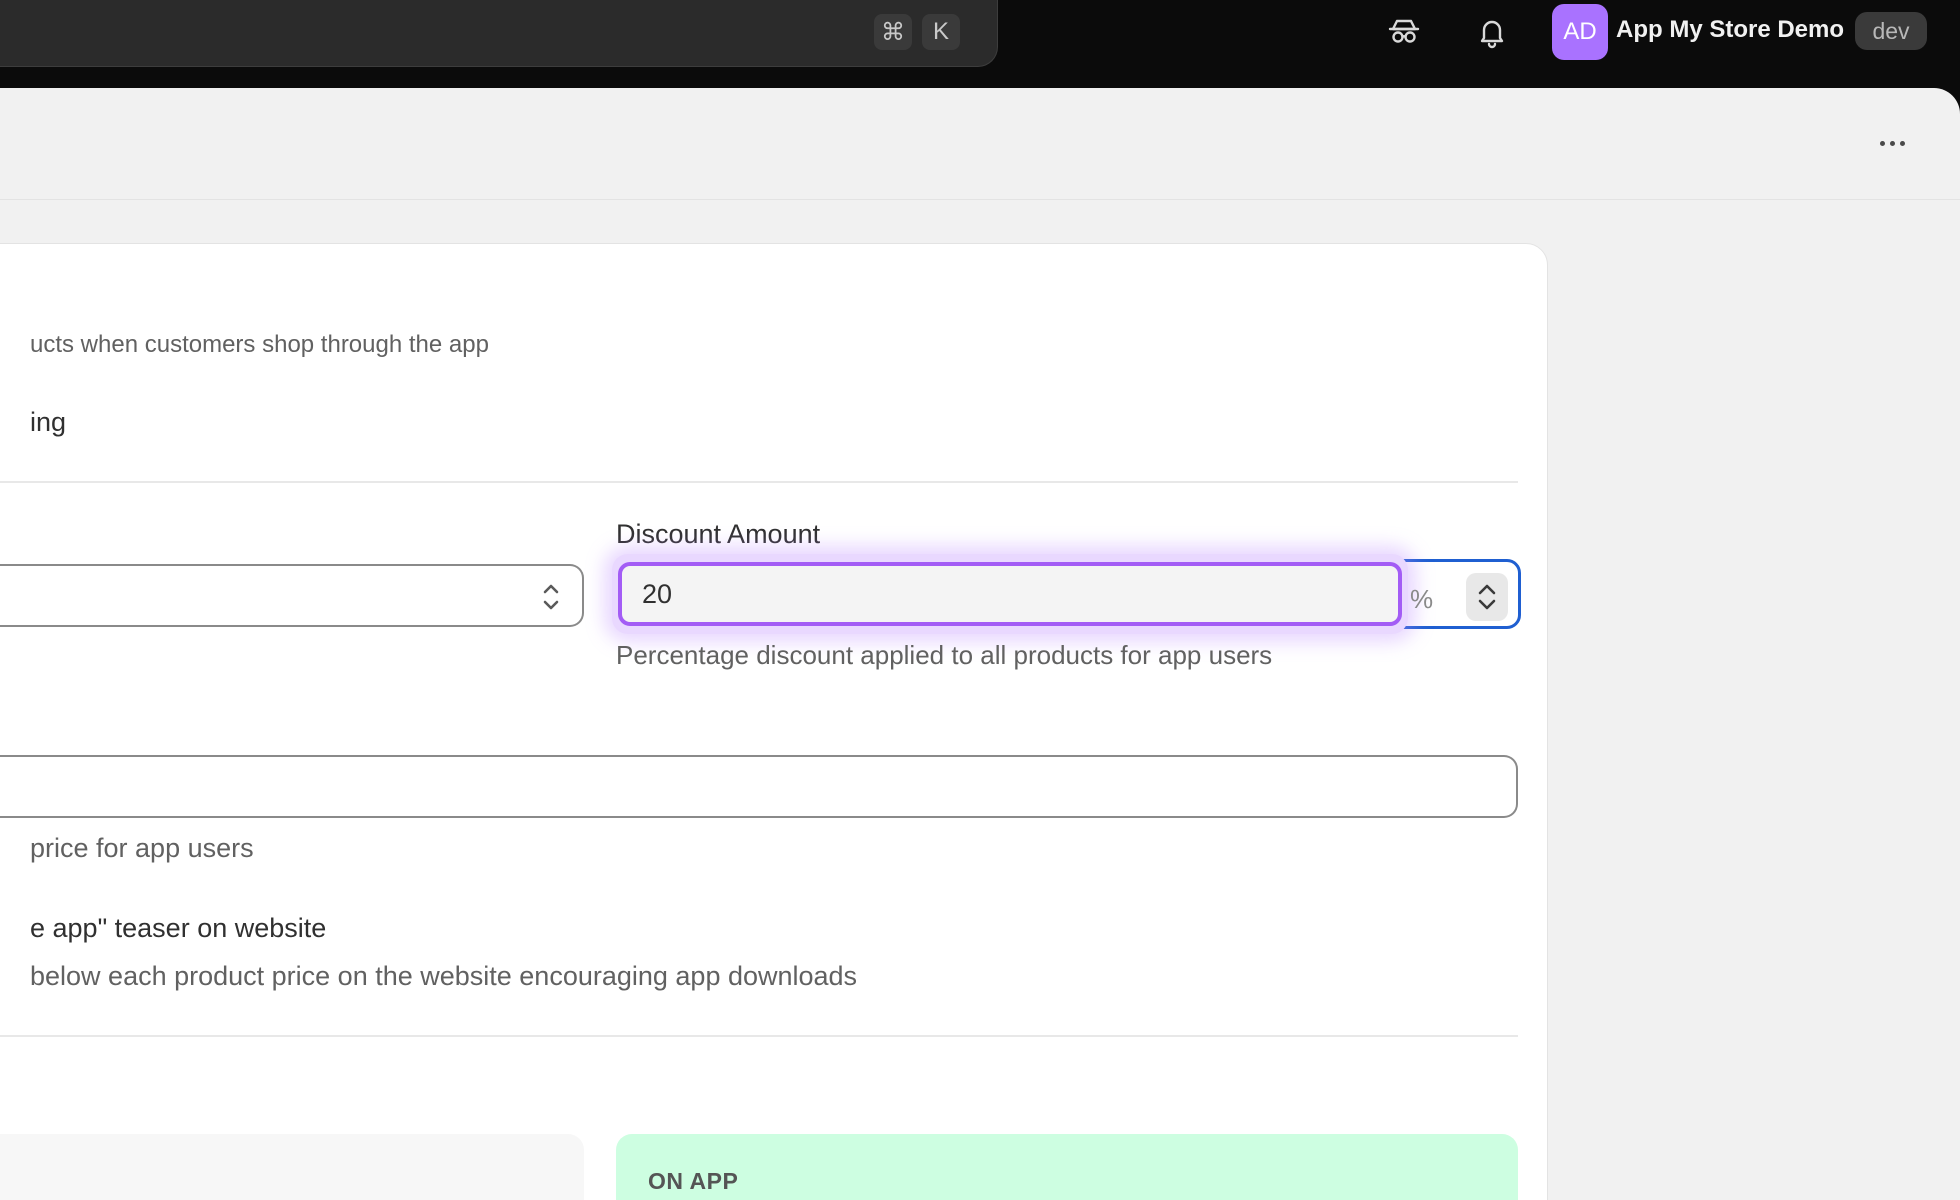 This screenshot has height=1200, width=1960. What do you see at coordinates (1891, 31) in the screenshot?
I see `environment-badge: dev` at bounding box center [1891, 31].